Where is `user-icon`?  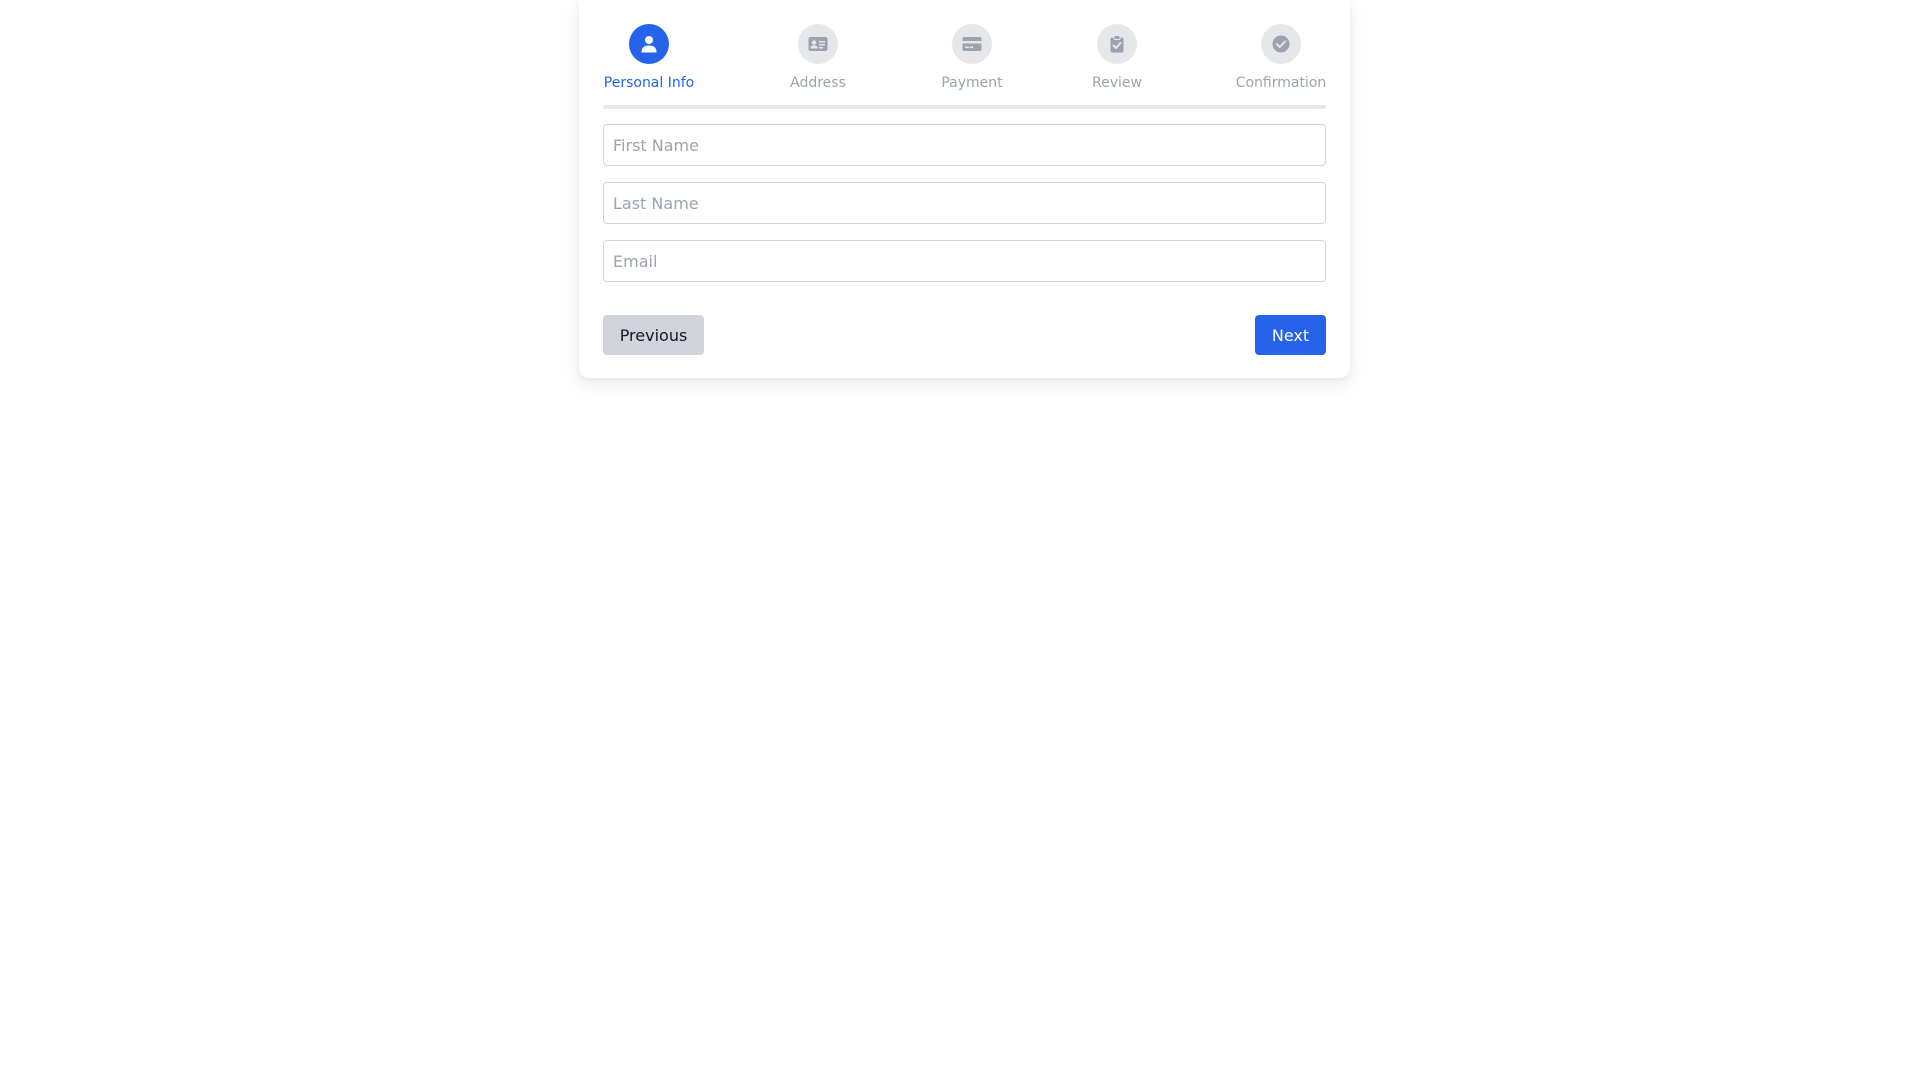
user-icon is located at coordinates (649, 44).